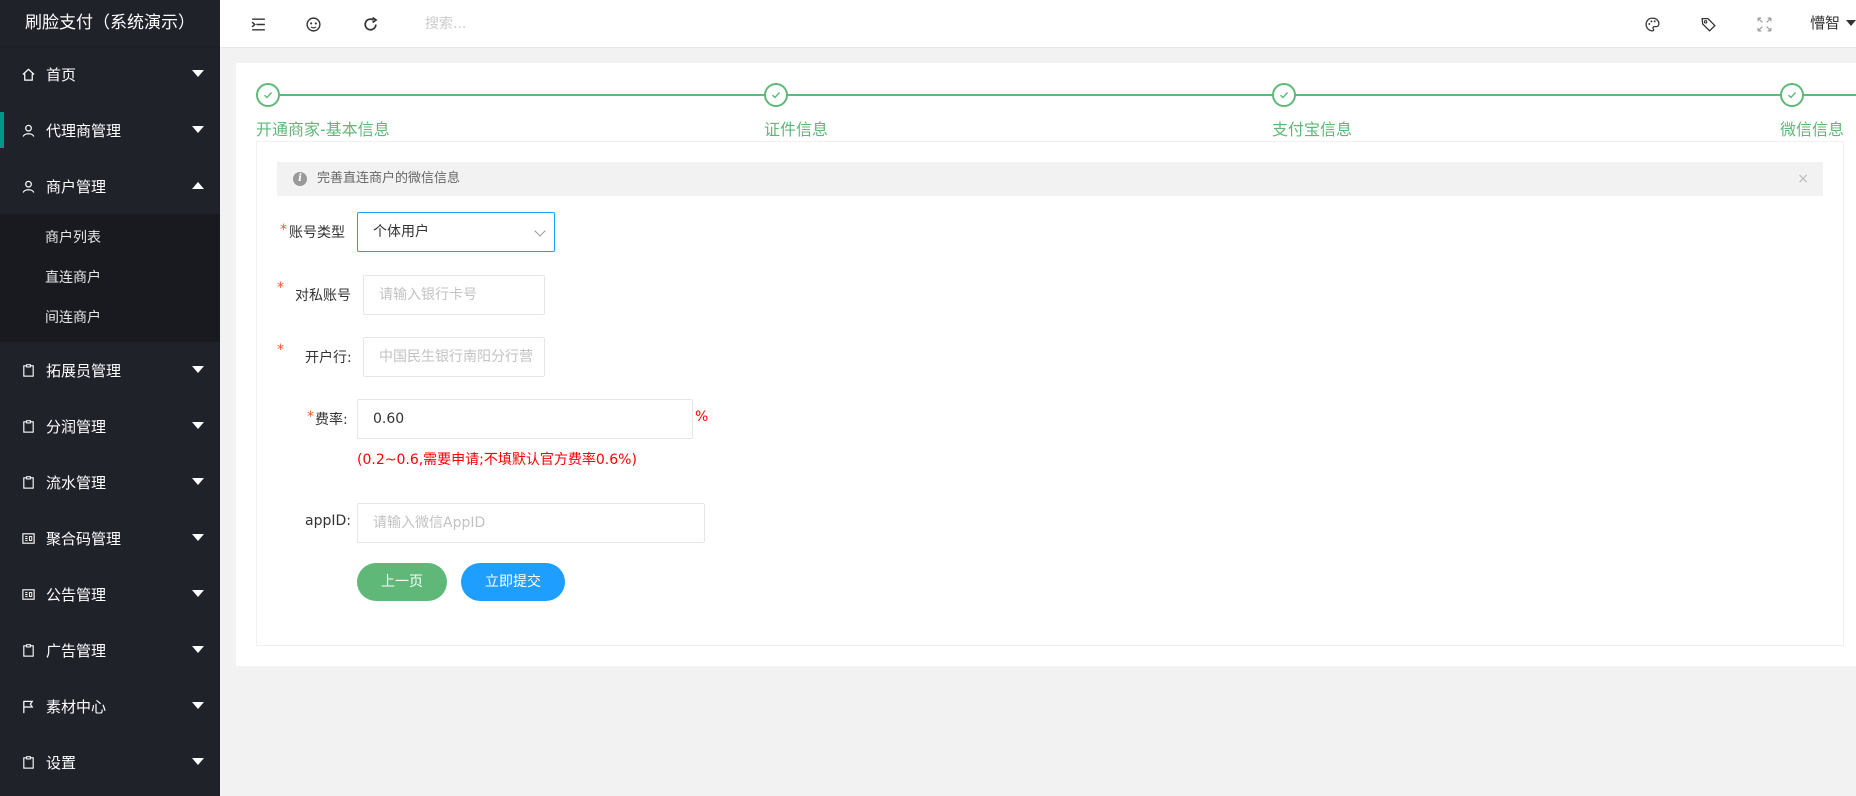  Describe the element at coordinates (1050, 179) in the screenshot. I see `form-tip: i 完善直连商户的微信信息 ×` at that location.